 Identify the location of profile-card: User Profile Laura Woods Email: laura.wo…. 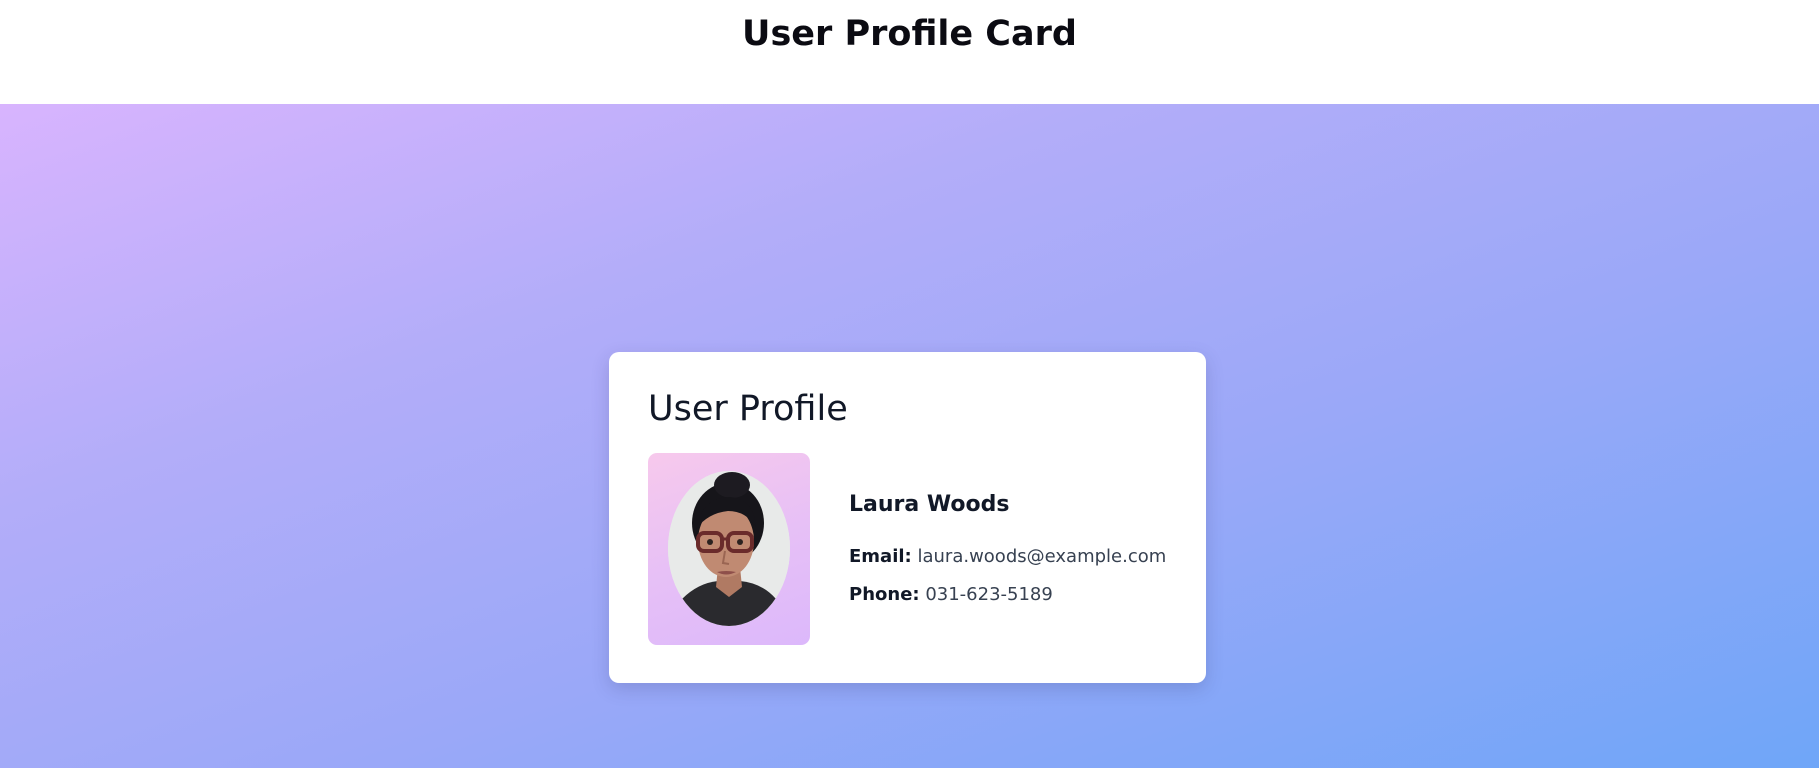
(907, 517).